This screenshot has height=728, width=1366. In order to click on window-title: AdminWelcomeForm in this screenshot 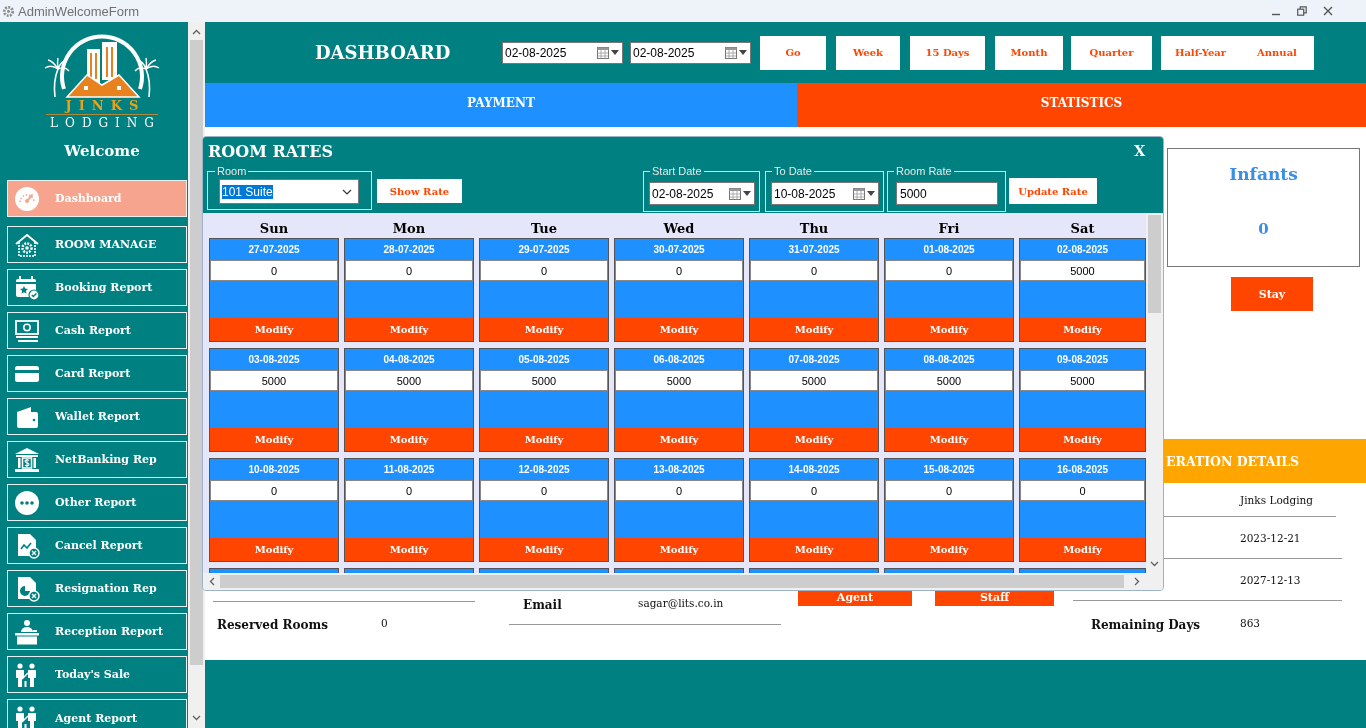, I will do `click(79, 11)`.